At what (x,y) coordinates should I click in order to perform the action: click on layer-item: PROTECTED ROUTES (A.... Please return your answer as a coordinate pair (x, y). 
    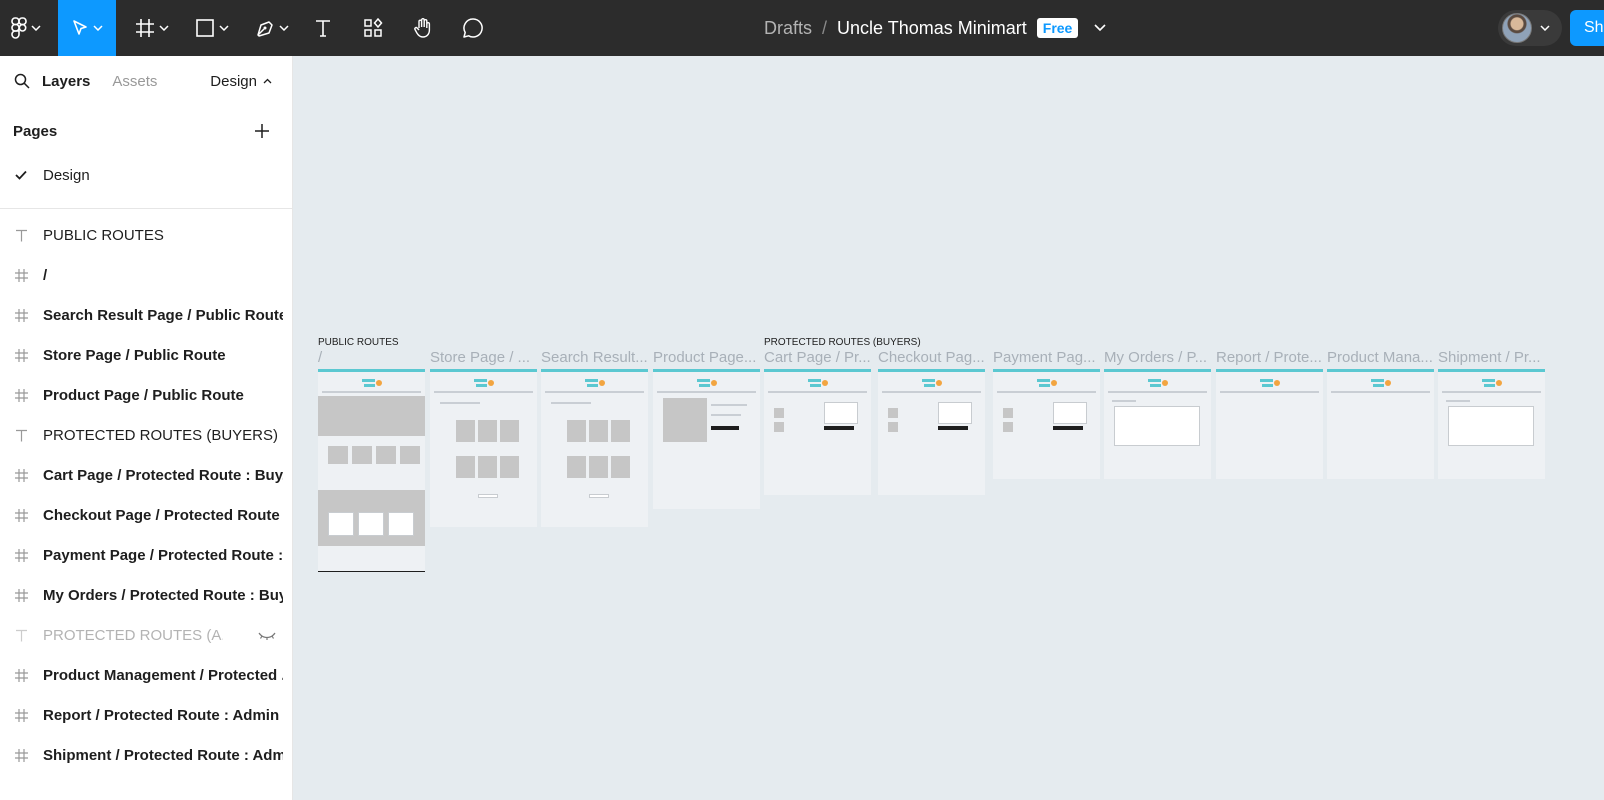
    Looking at the image, I should click on (146, 635).